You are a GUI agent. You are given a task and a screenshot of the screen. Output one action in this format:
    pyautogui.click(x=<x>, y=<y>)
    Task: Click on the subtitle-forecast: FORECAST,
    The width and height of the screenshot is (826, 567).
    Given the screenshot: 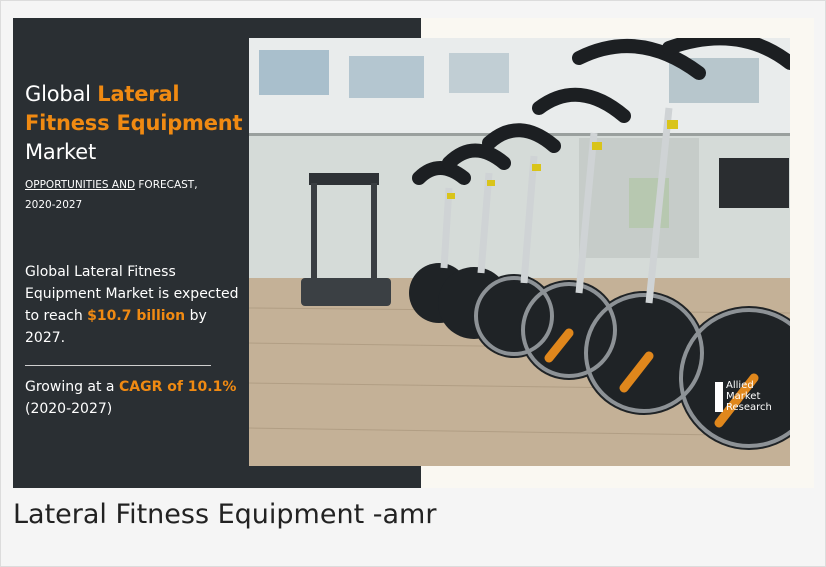 What is the action you would take?
    pyautogui.click(x=166, y=185)
    